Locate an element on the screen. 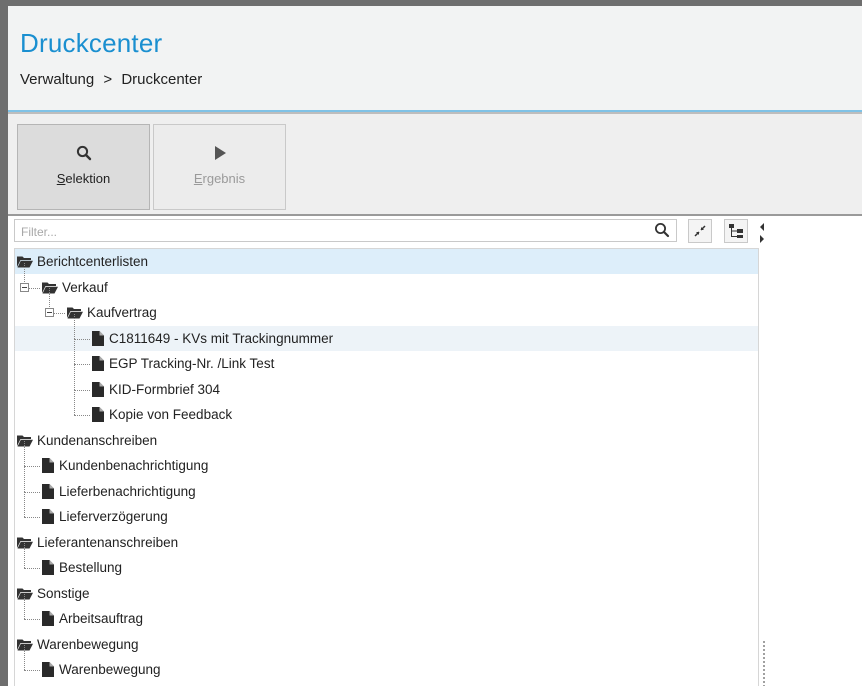 The image size is (862, 686). tree-node-label: Verkauf is located at coordinates (85, 287).